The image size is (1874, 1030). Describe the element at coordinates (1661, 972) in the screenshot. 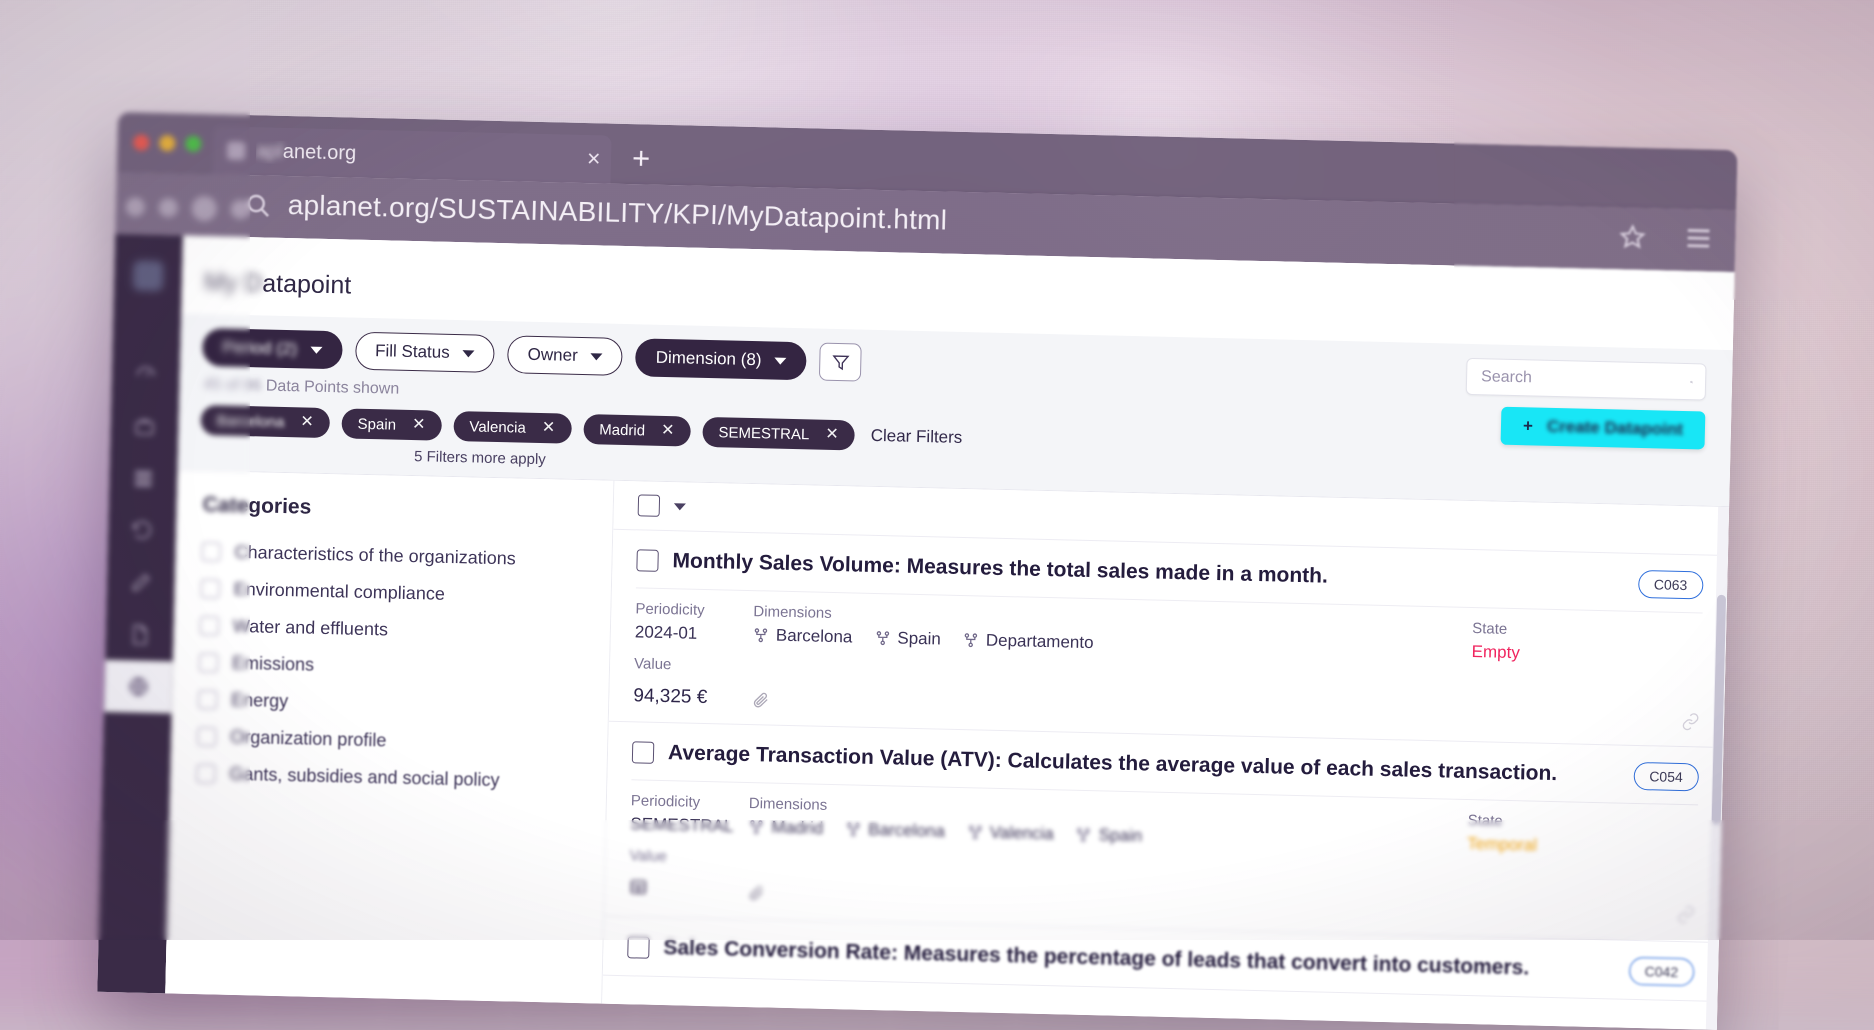

I see `datapoint-code-badge: C042` at that location.